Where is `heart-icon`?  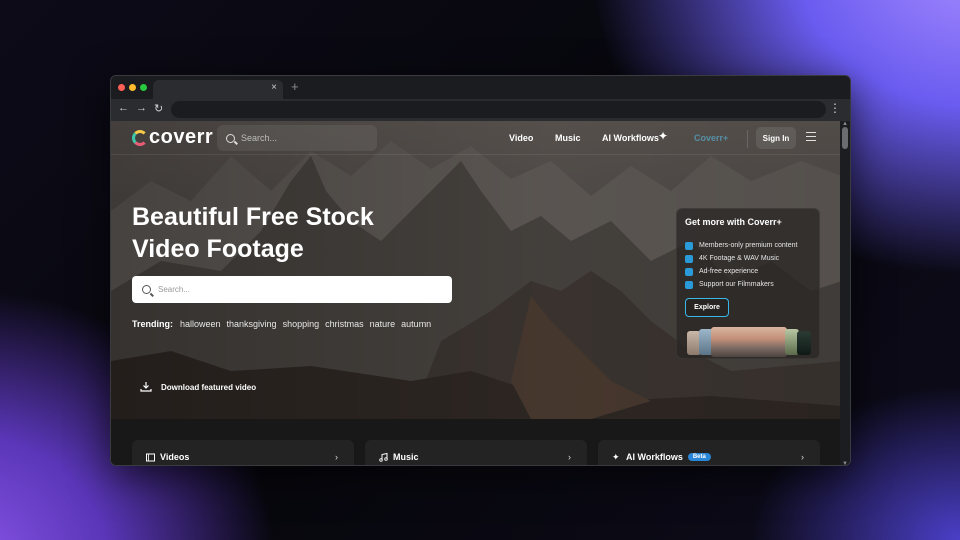 heart-icon is located at coordinates (689, 284).